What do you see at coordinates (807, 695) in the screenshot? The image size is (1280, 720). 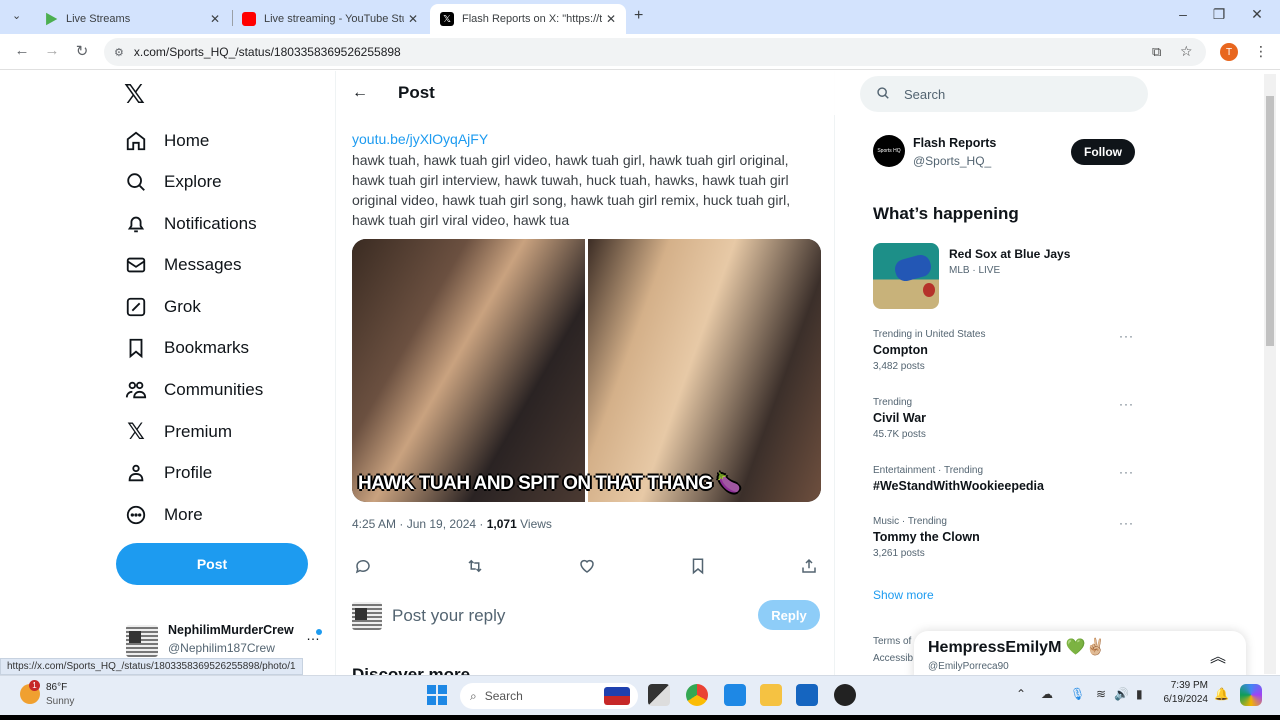 I see `store-icon` at bounding box center [807, 695].